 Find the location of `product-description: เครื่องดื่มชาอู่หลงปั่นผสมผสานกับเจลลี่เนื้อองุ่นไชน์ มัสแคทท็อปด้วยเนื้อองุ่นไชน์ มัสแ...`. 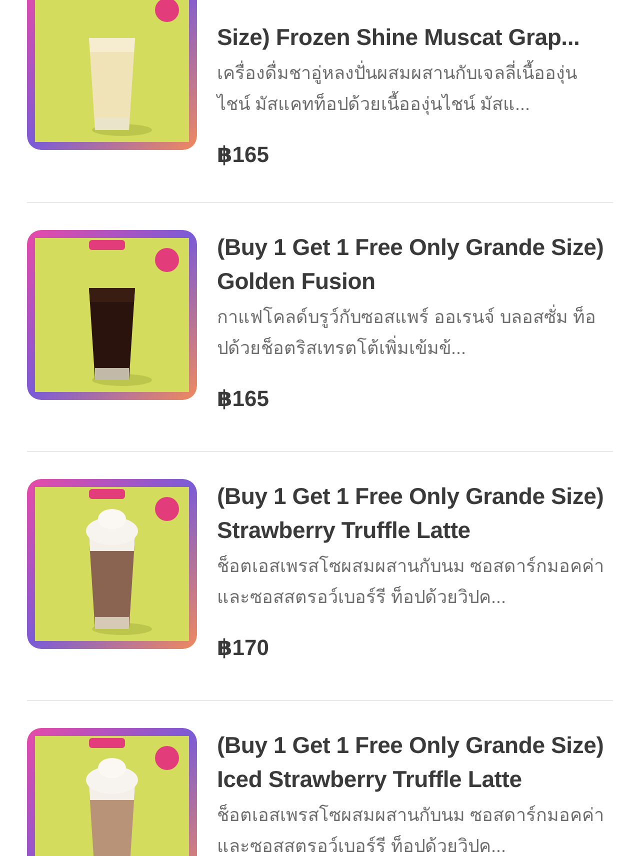

product-description: เครื่องดื่มชาอู่หลงปั่นผสมผสานกับเจลลี่เนื้อองุ่นไชน์ มัสแคทท็อปด้วยเนื้อองุ่นไชน์ มัสแ... is located at coordinates (413, 89).